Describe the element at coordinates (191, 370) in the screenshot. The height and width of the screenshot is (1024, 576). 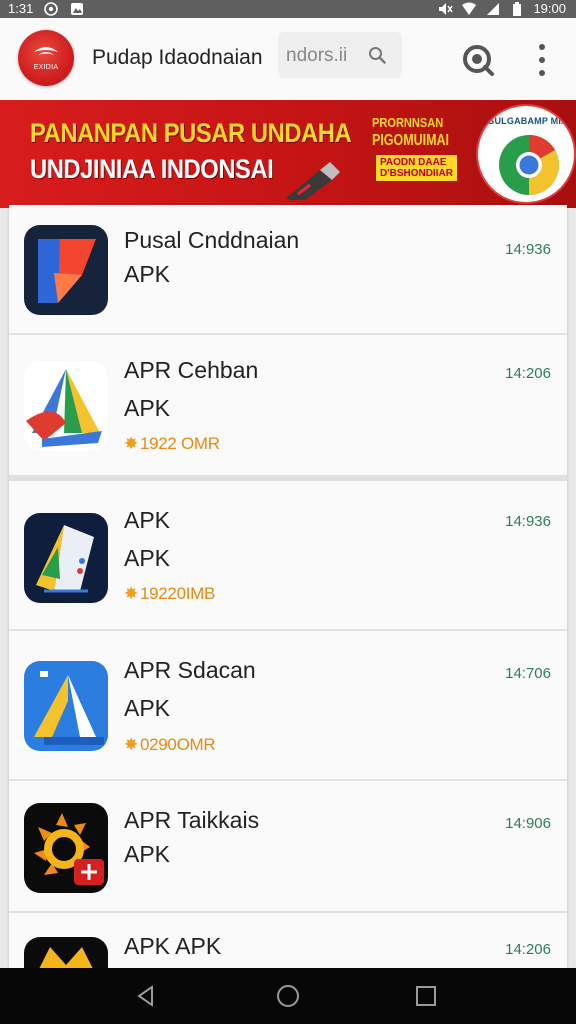
I see `app-name: APR Cehban` at that location.